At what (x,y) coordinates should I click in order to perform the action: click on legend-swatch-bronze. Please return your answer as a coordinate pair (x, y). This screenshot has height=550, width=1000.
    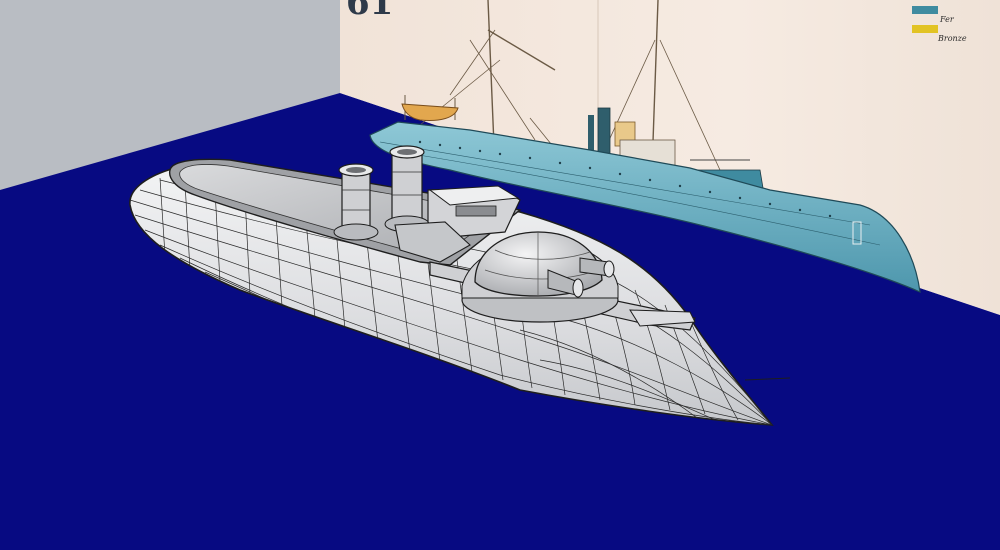
    Looking at the image, I should click on (925, 29).